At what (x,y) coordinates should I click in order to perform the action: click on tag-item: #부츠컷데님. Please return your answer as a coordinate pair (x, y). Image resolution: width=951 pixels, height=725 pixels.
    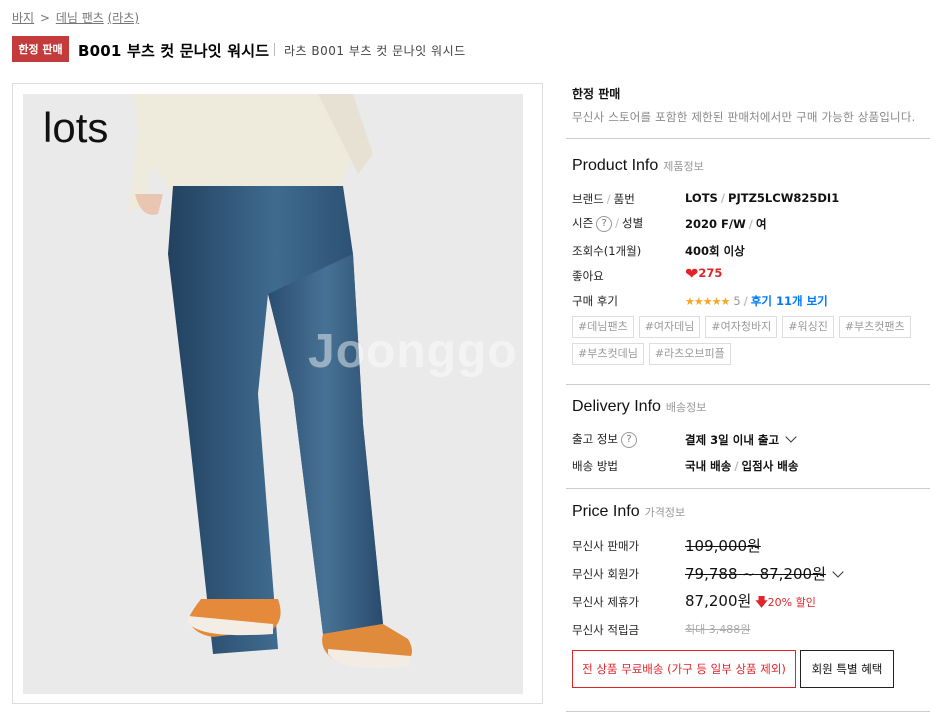
    Looking at the image, I should click on (608, 354).